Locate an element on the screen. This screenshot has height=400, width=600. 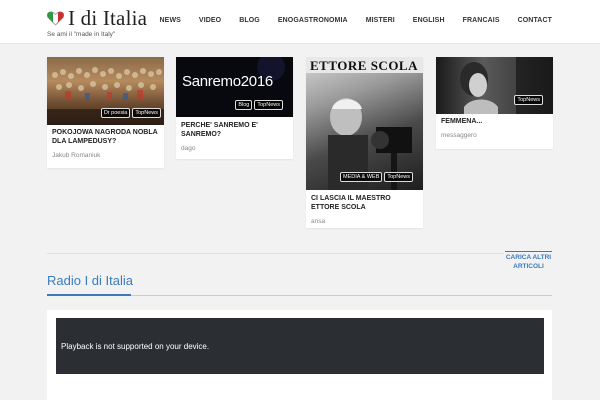
article-title: PERCHE' SANREMO E' SANREMO? is located at coordinates (234, 131).